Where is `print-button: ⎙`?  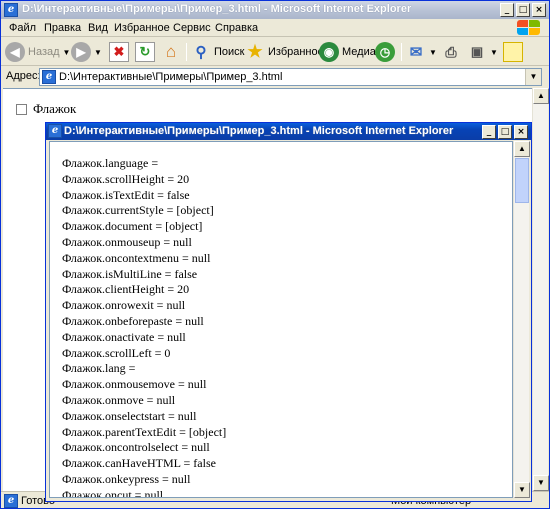 print-button: ⎙ is located at coordinates (451, 52).